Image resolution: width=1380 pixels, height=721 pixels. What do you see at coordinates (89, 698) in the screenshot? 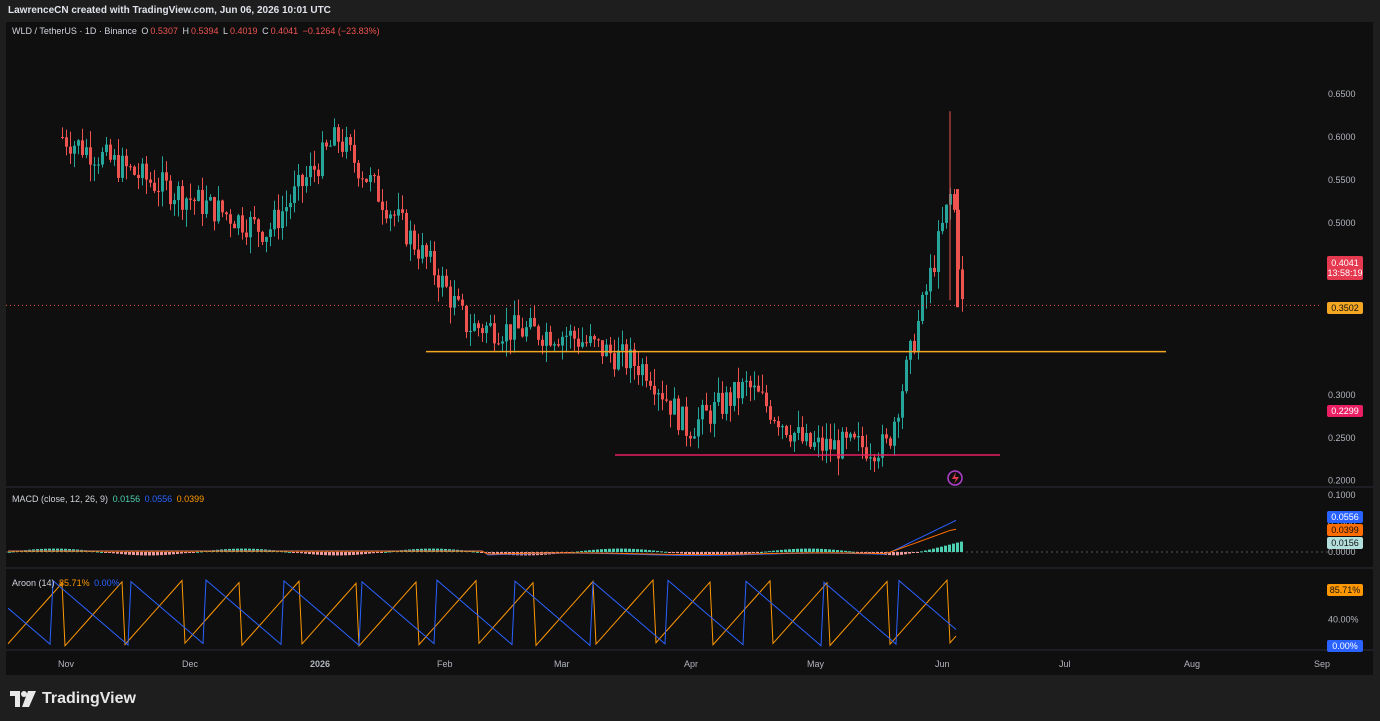
I see `tradingview-logo-text: TradingView` at bounding box center [89, 698].